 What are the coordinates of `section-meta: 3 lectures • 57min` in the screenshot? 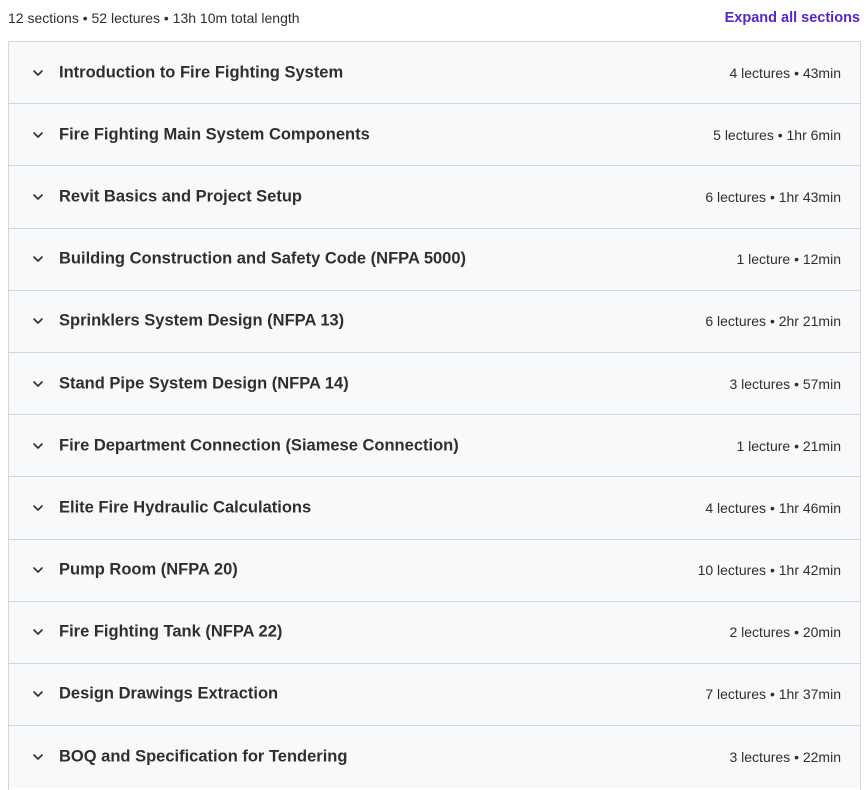 It's located at (785, 383).